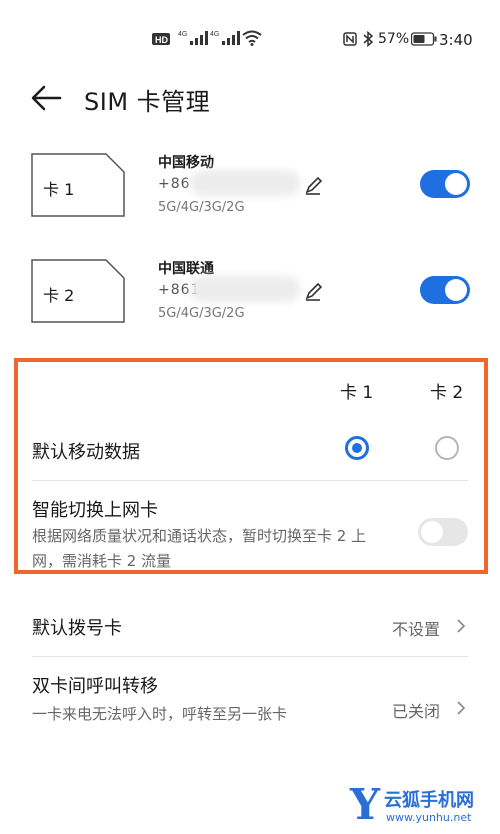 Image resolution: width=500 pixels, height=834 pixels. I want to click on call-forward-label: 双卡间呼叫转移, so click(95, 685).